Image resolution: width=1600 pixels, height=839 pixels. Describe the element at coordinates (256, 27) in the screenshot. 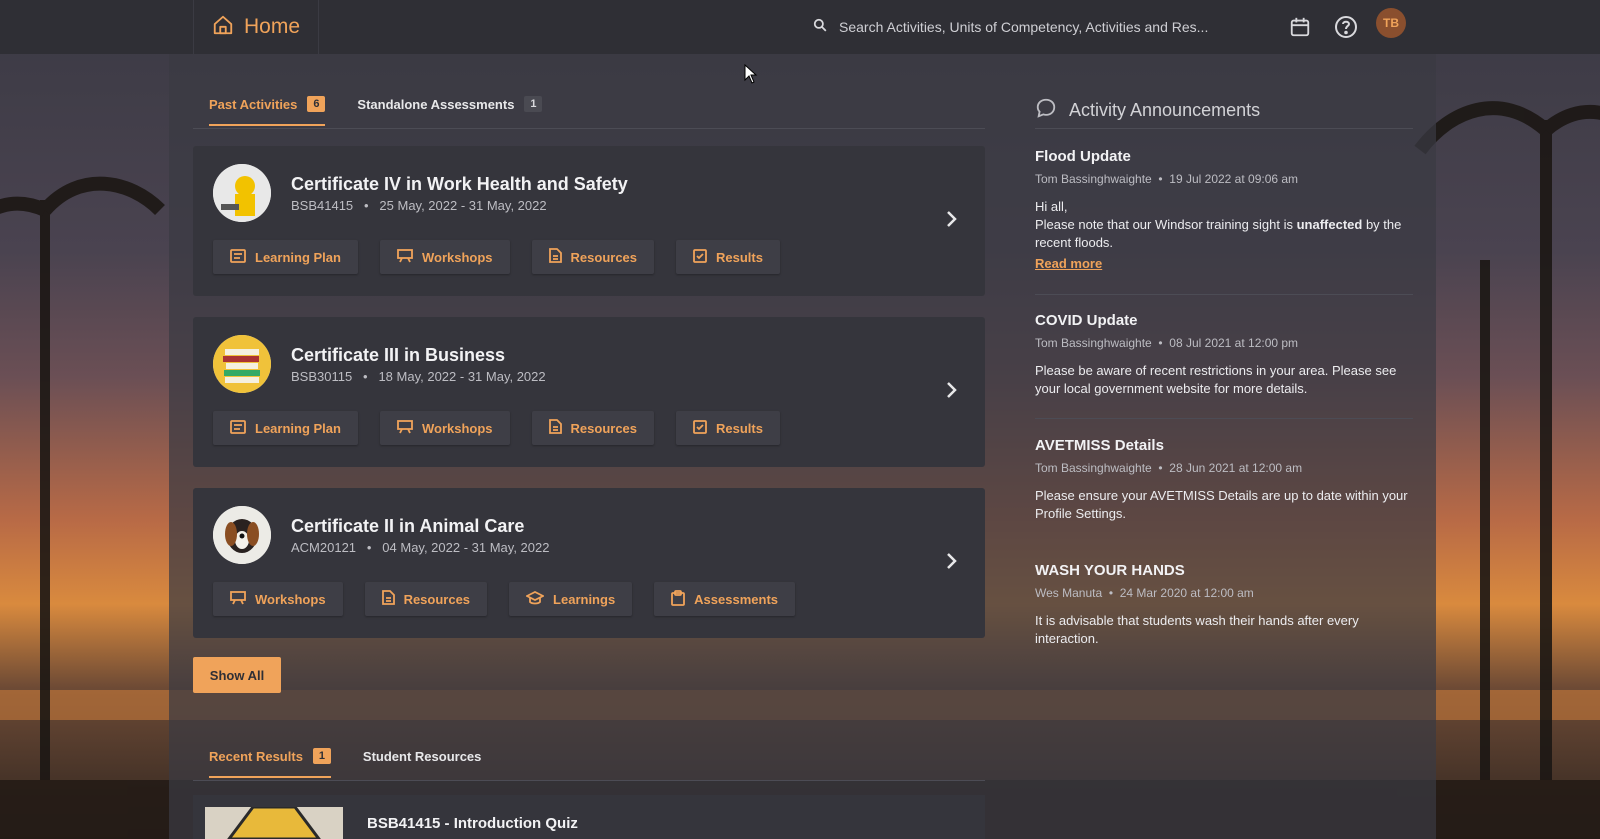

I see `home-nav: Home` at that location.